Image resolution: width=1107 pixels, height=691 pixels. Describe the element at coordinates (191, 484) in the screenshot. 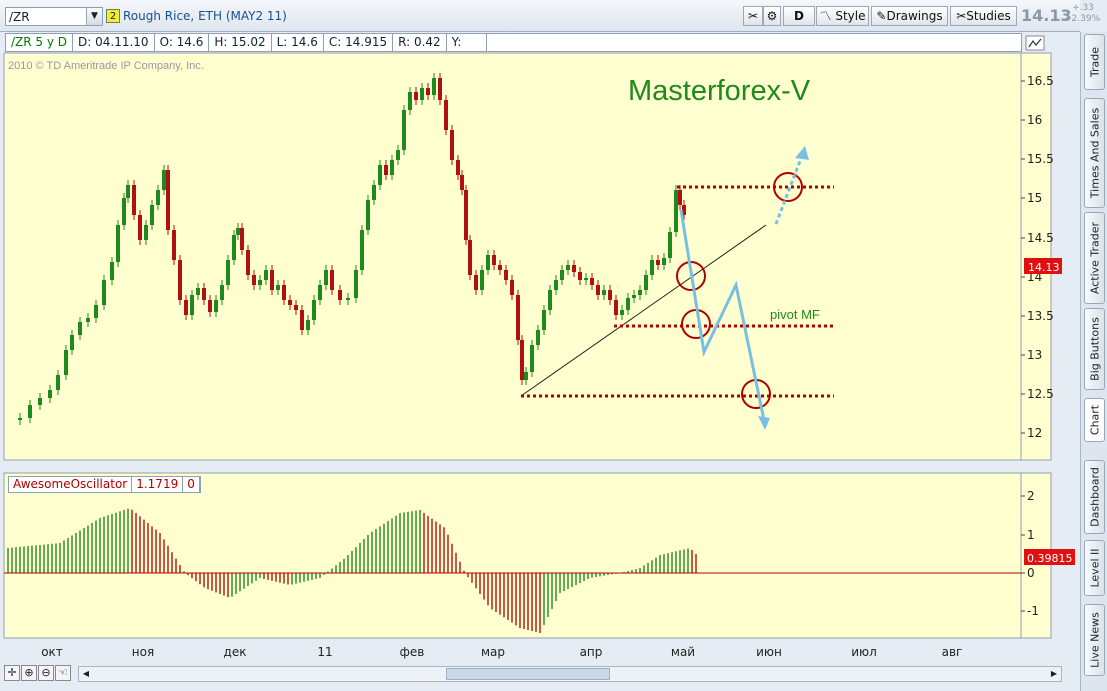

I see `oscillator-extra: 0` at that location.